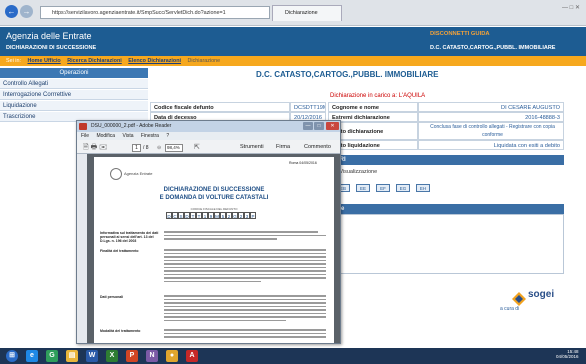  Describe the element at coordinates (373, 131) in the screenshot. I see `stato-label: Stato dichiarazione` at that location.